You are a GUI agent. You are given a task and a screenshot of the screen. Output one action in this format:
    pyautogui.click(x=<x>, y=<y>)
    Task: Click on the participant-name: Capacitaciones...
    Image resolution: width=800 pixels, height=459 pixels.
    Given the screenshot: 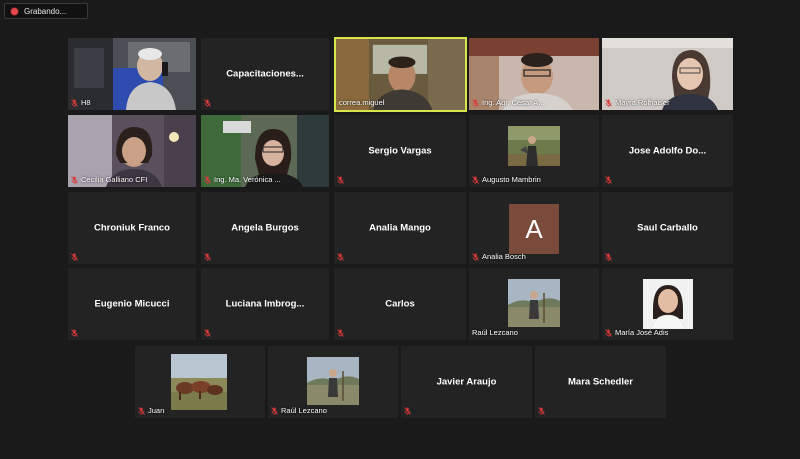 What is the action you would take?
    pyautogui.click(x=265, y=74)
    